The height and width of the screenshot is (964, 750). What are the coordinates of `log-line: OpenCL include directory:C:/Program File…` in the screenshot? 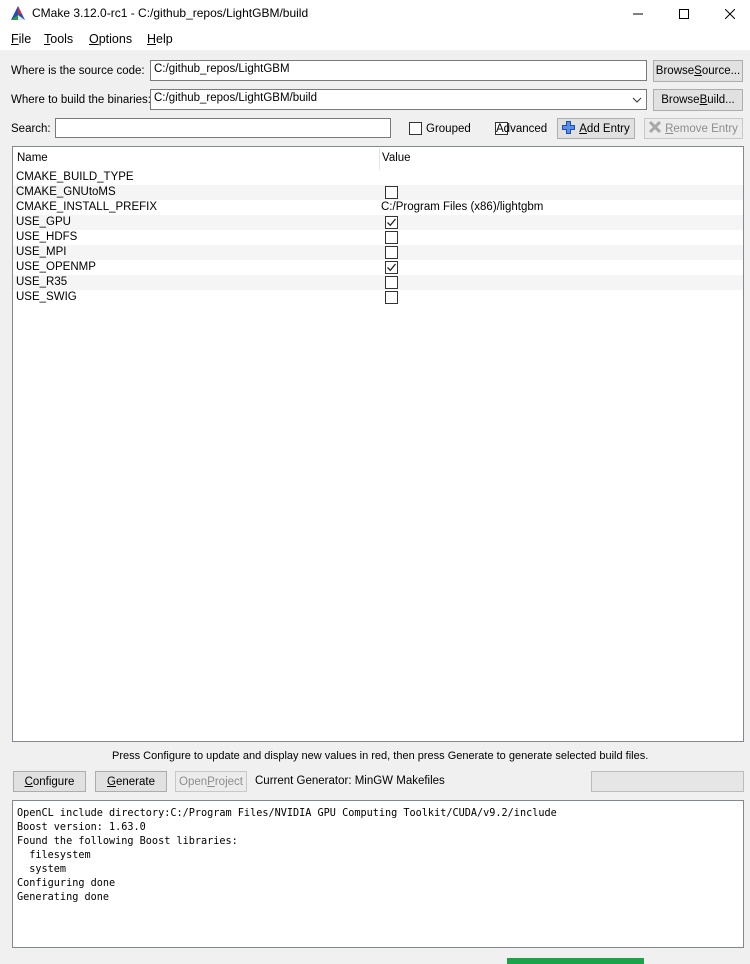 It's located at (287, 813).